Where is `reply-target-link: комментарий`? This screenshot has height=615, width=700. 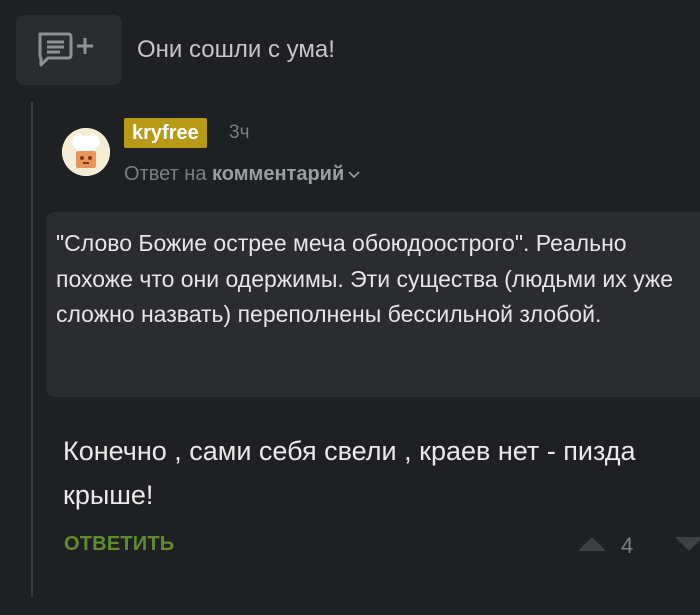 reply-target-link: комментарий is located at coordinates (278, 174).